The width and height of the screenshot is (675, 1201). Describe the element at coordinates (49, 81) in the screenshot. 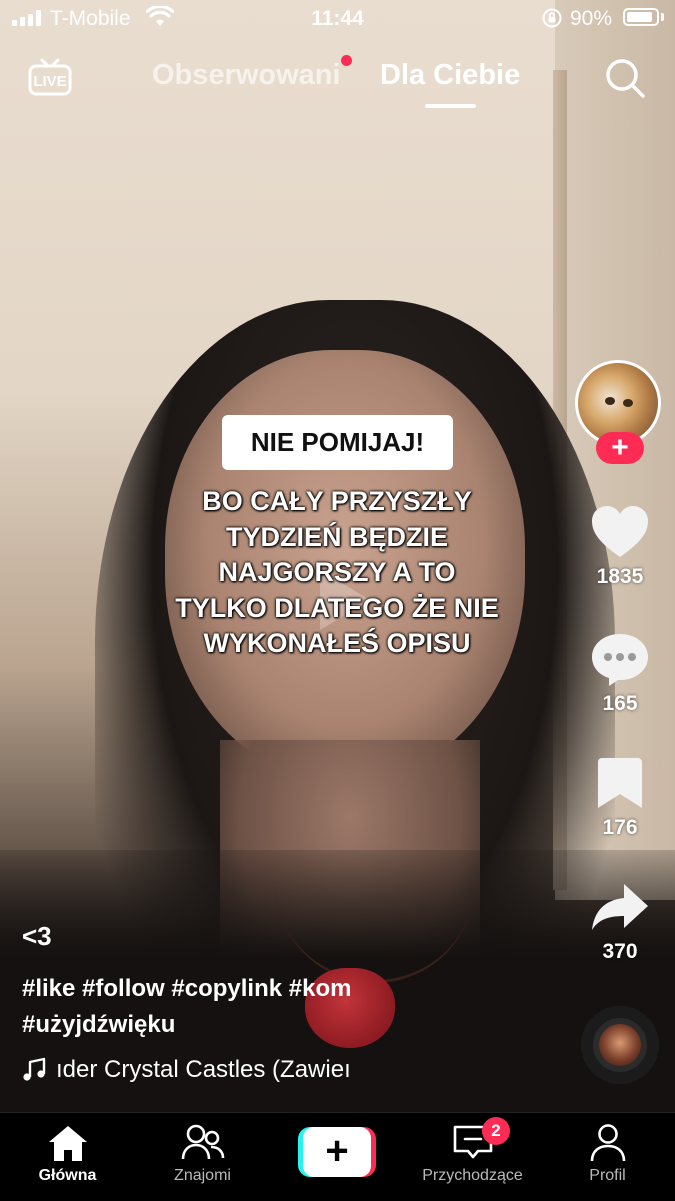

I see `svg-text: LIVE` at that location.